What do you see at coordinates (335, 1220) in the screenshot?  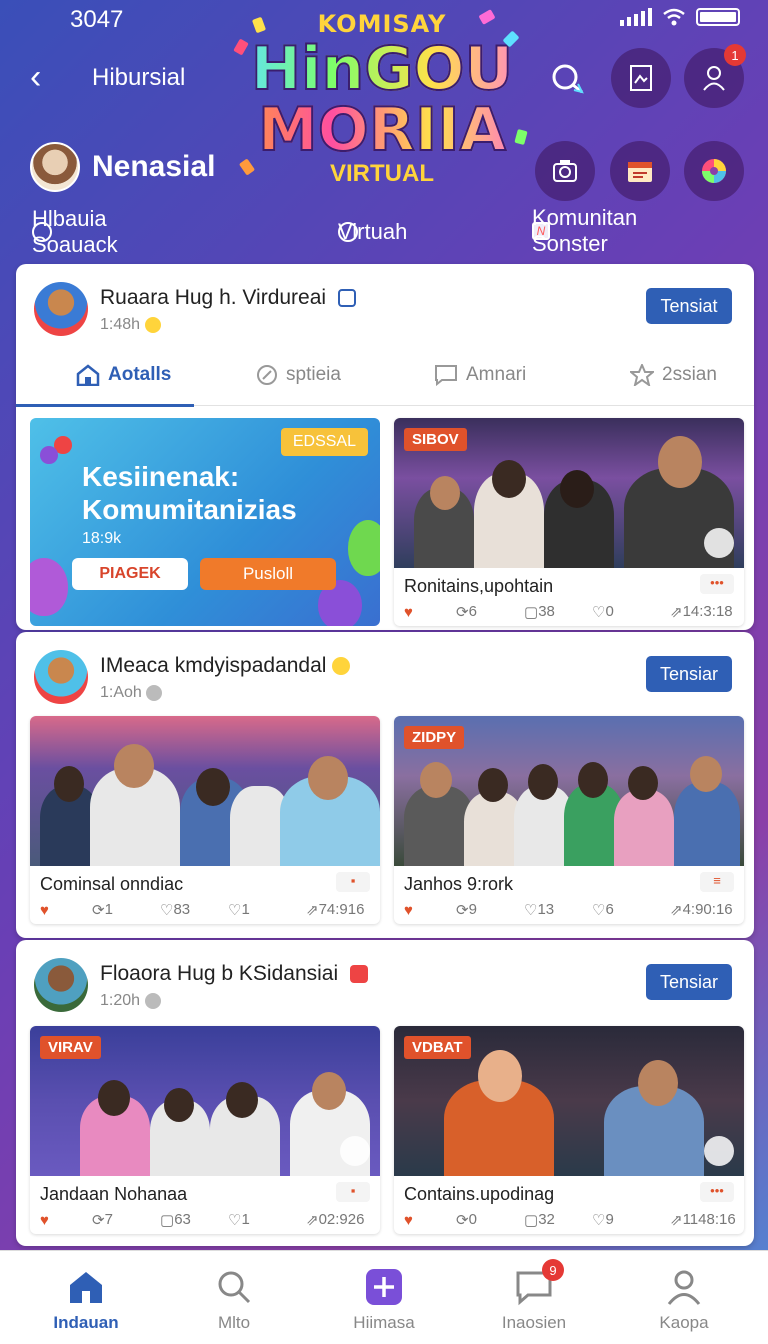 I see `view-count: ⇗ 02:926` at bounding box center [335, 1220].